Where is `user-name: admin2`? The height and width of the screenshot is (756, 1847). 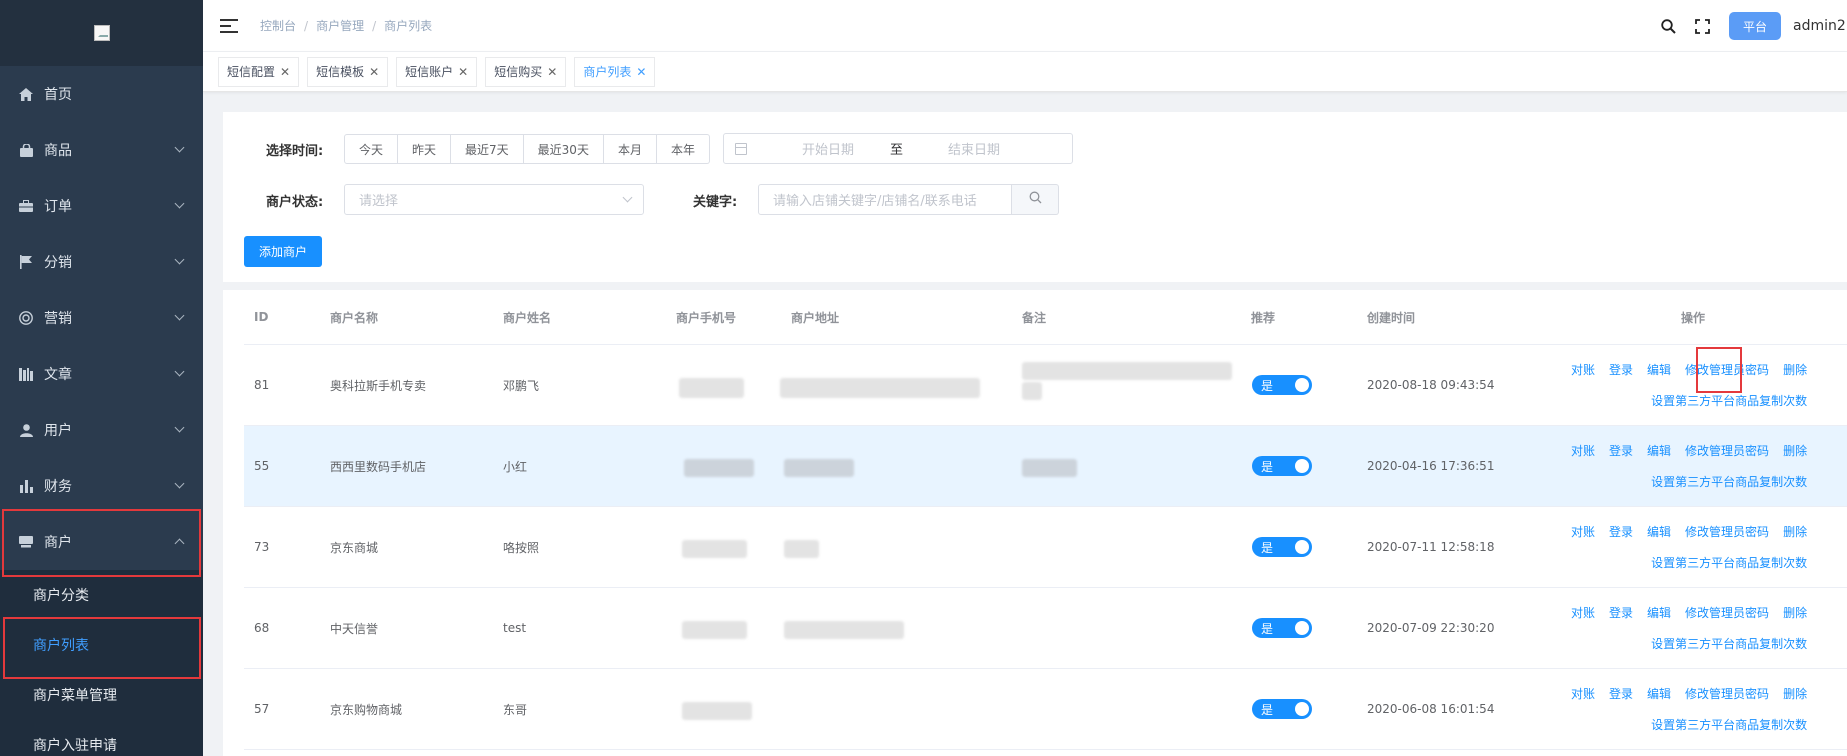
user-name: admin2 is located at coordinates (1819, 26).